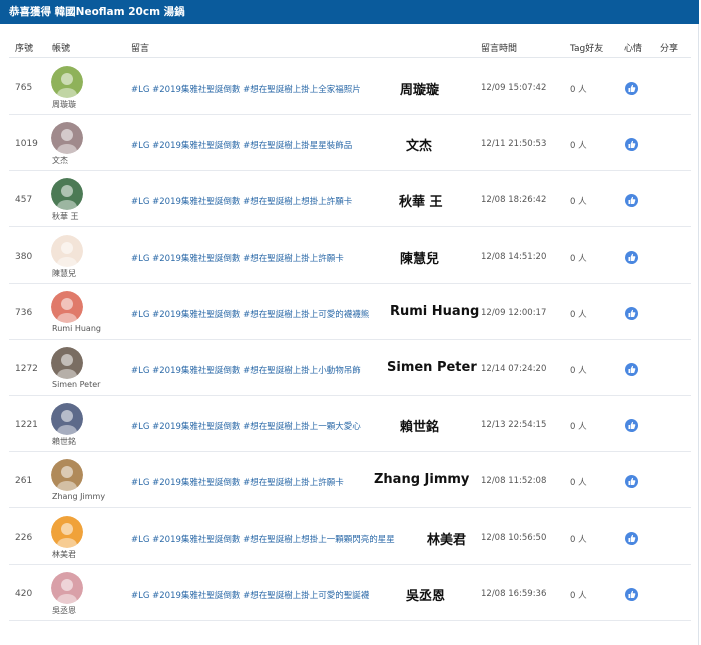 This screenshot has width=701, height=645. What do you see at coordinates (419, 147) in the screenshot?
I see `winner-name-overlay: 文杰` at bounding box center [419, 147].